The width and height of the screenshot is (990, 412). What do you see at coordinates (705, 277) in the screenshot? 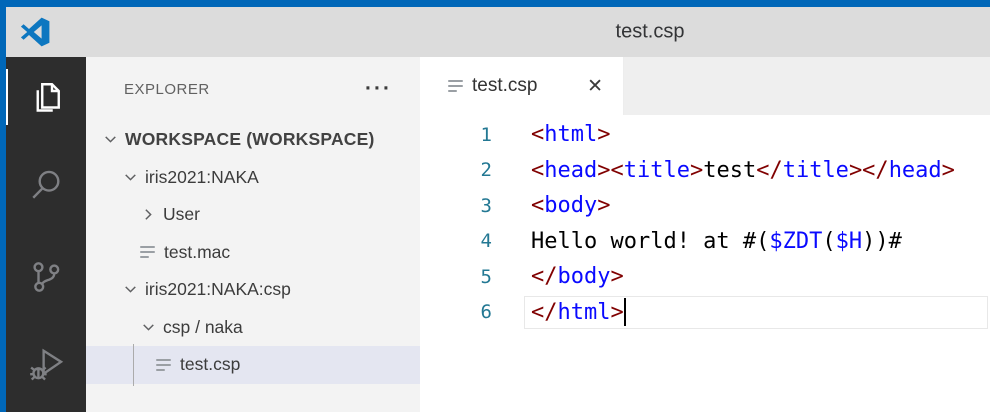
I see `code-line-5: 5 </body>` at bounding box center [705, 277].